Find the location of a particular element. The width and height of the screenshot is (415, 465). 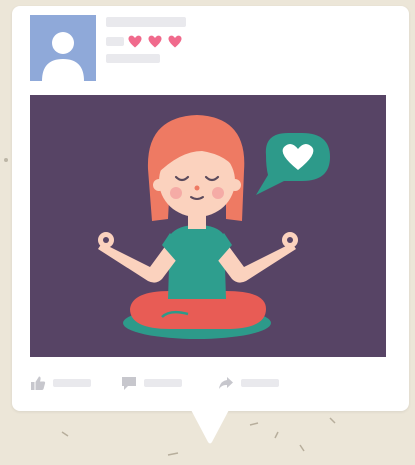

share-label-placeholder is located at coordinates (260, 383).